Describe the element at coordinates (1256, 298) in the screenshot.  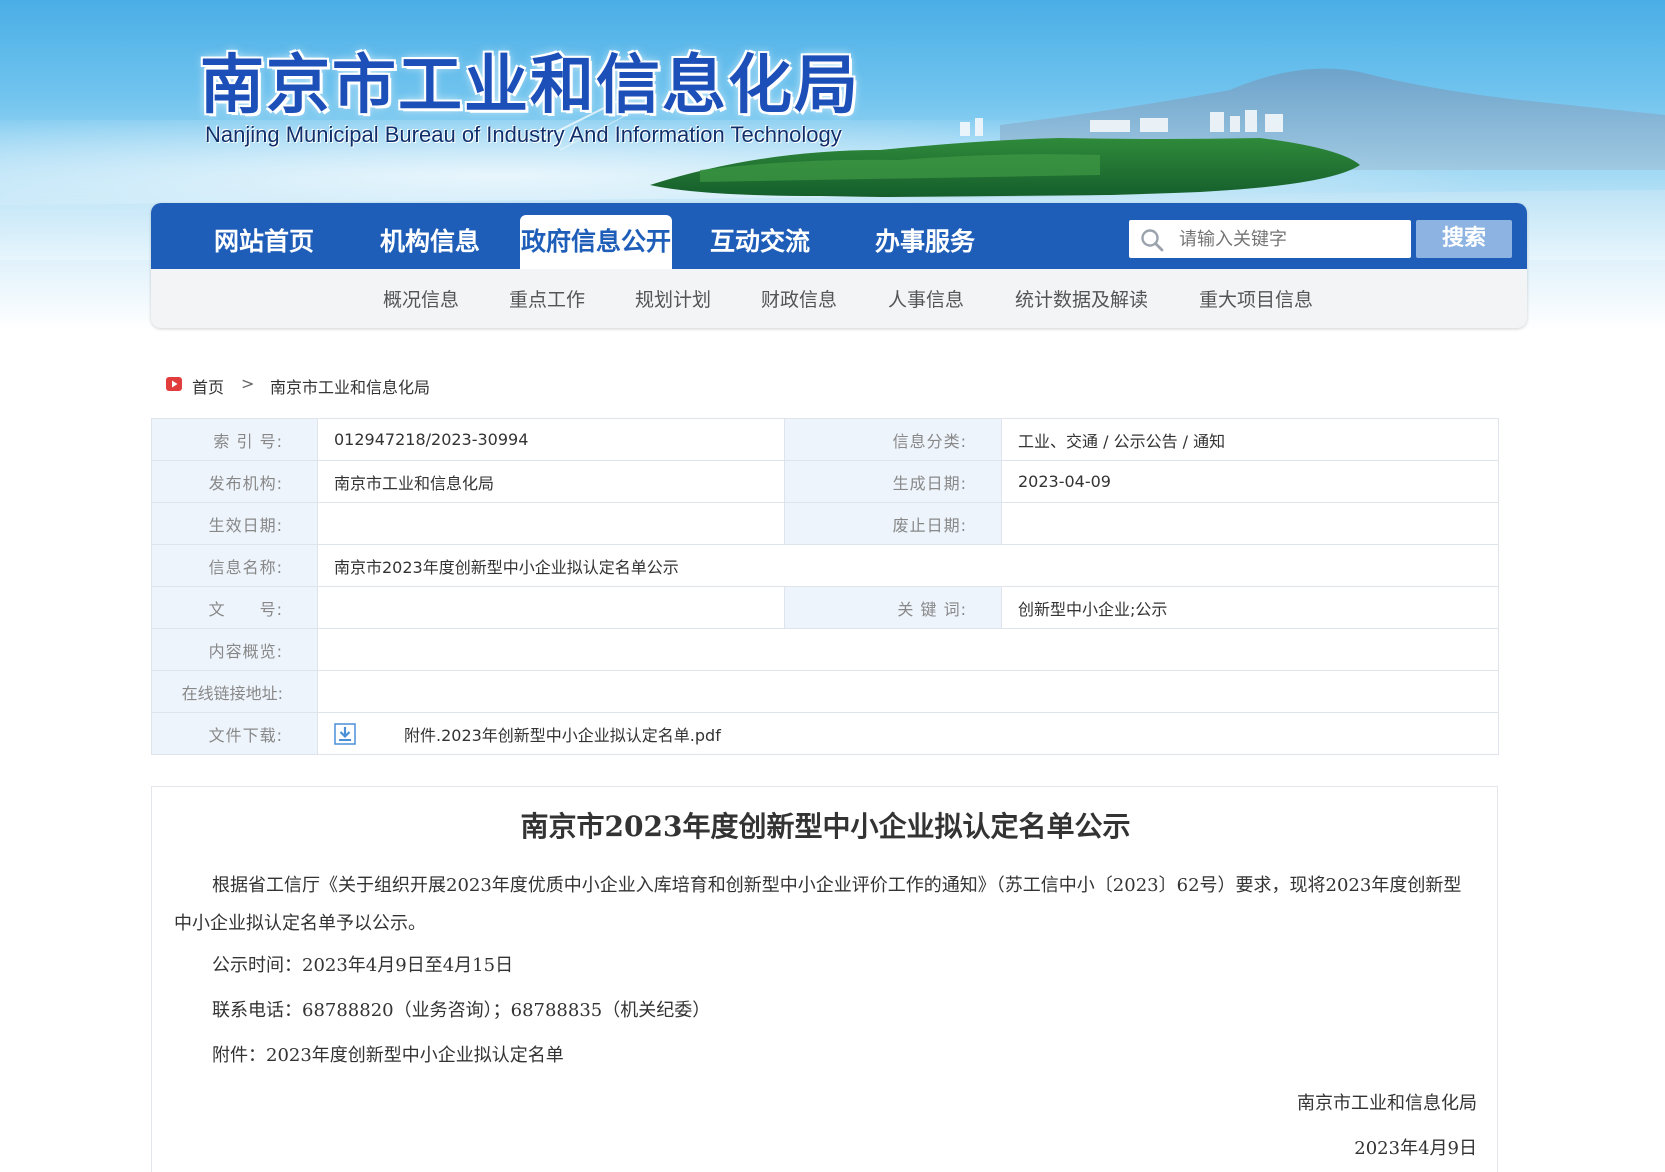
I see `subnav-major-projects: 重大项目信息` at that location.